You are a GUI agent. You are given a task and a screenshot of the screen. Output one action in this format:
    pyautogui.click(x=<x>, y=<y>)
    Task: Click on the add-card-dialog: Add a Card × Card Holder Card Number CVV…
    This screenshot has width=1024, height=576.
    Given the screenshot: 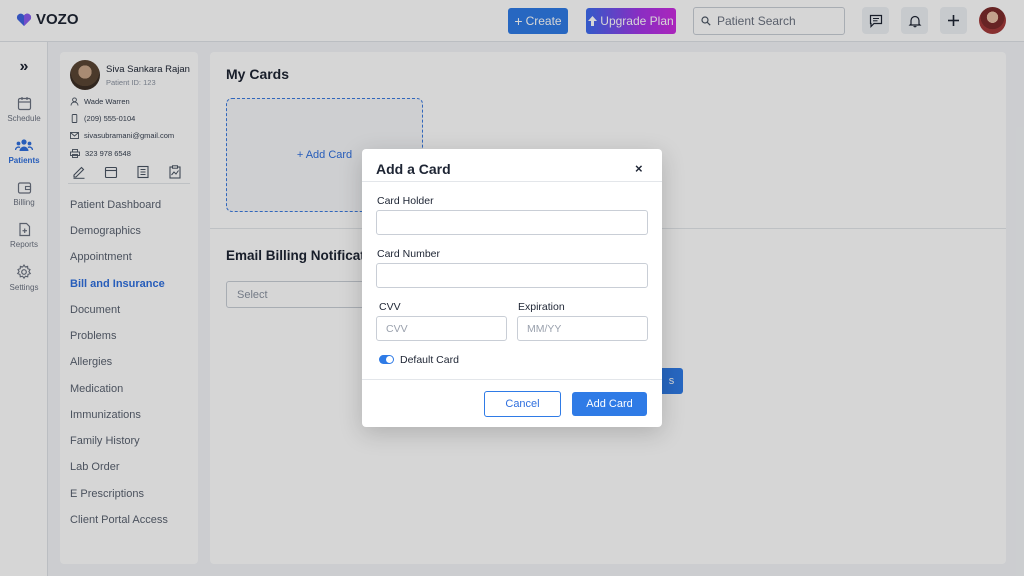 What is the action you would take?
    pyautogui.click(x=512, y=288)
    